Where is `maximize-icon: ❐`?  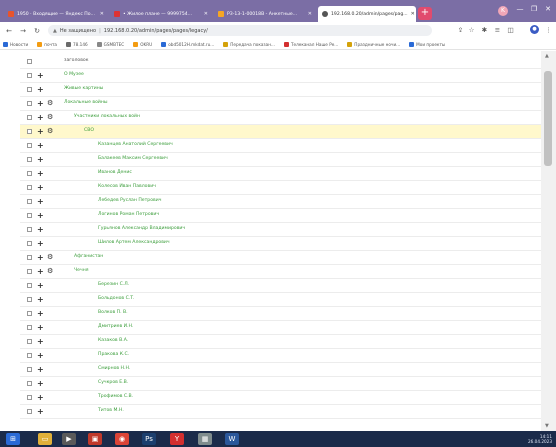
maximize-icon: ❐ is located at coordinates (534, 9).